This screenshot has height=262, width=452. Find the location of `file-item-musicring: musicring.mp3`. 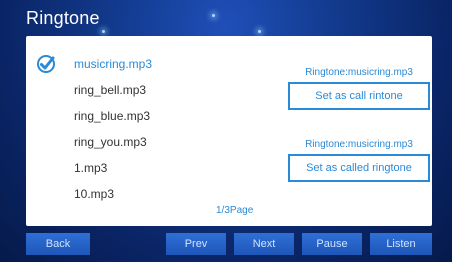

file-item-musicring: musicring.mp3 is located at coordinates (146, 64).